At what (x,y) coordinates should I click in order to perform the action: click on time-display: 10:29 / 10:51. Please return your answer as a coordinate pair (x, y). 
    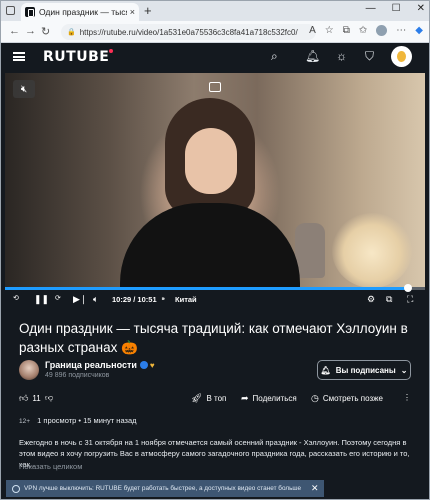
    Looking at the image, I should click on (134, 299).